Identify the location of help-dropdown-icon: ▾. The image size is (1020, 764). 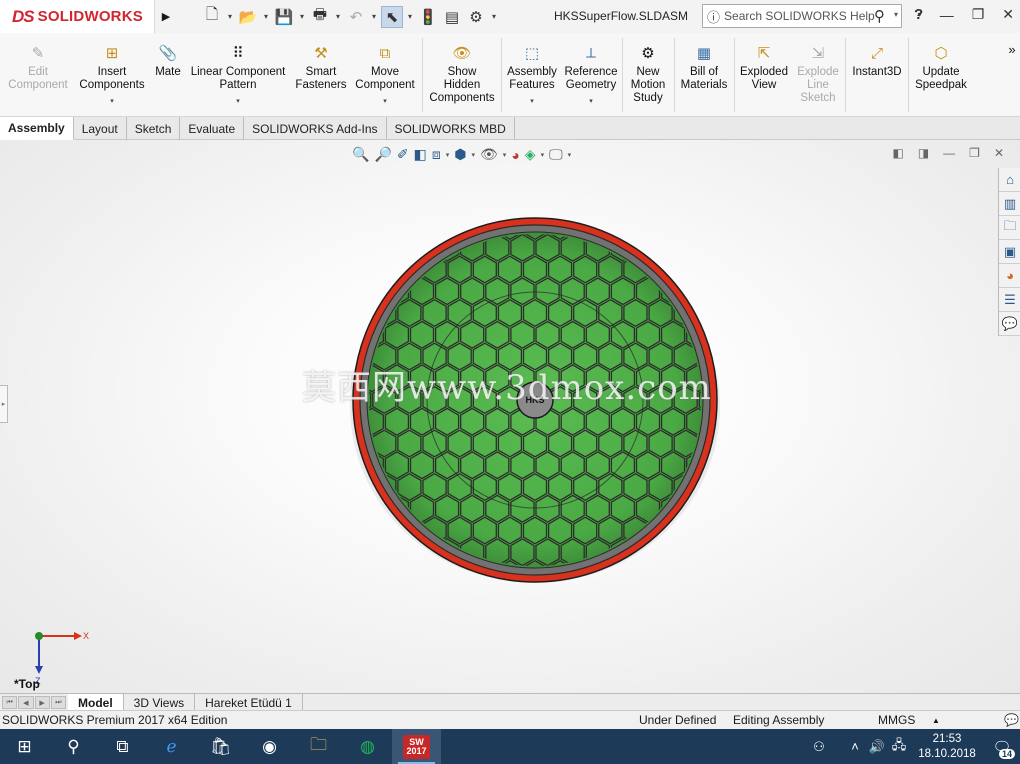
(920, 14).